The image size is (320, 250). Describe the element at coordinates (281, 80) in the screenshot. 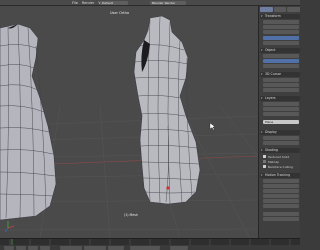

I see `cursor-x-field` at that location.